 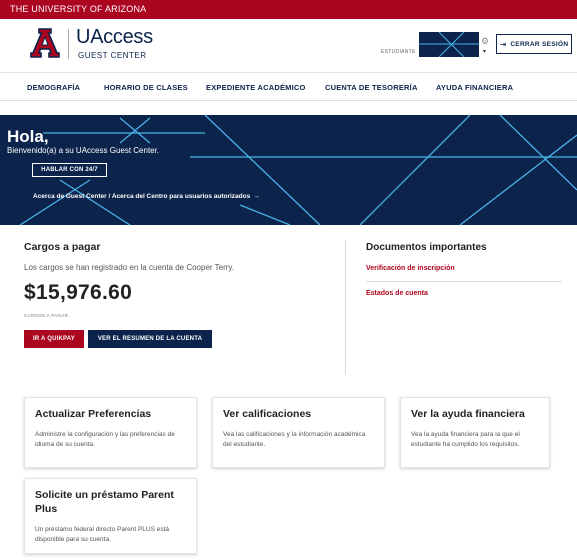 What do you see at coordinates (93, 414) in the screenshot?
I see `card-title: Actualizar Preferencias` at bounding box center [93, 414].